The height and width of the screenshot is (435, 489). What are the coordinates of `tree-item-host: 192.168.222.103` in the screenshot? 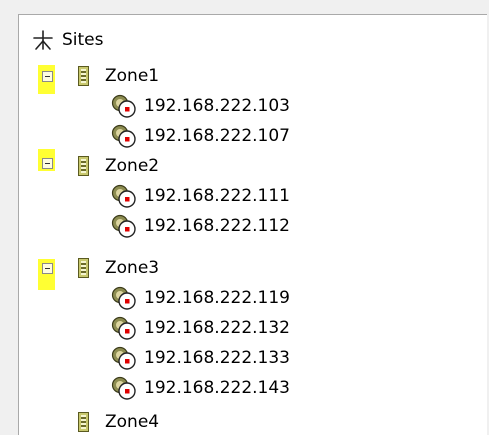 It's located at (200, 106).